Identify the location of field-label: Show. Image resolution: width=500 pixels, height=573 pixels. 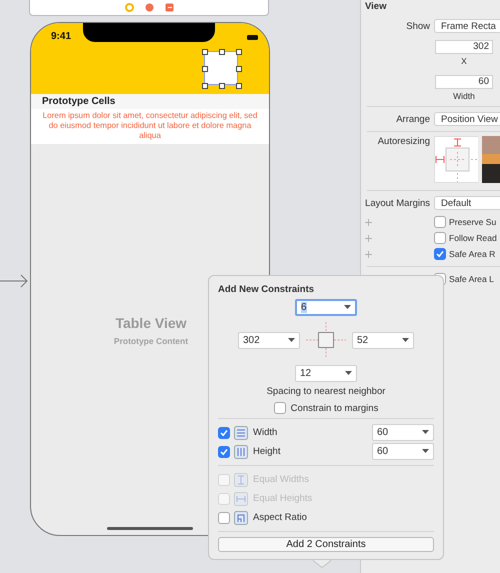
(418, 26).